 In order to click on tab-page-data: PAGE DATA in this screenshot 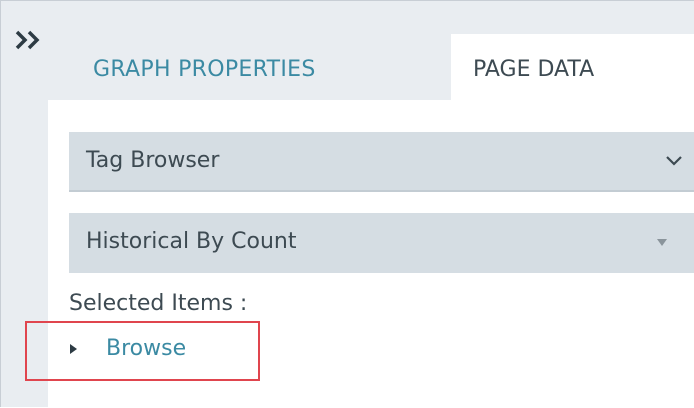, I will do `click(572, 69)`.